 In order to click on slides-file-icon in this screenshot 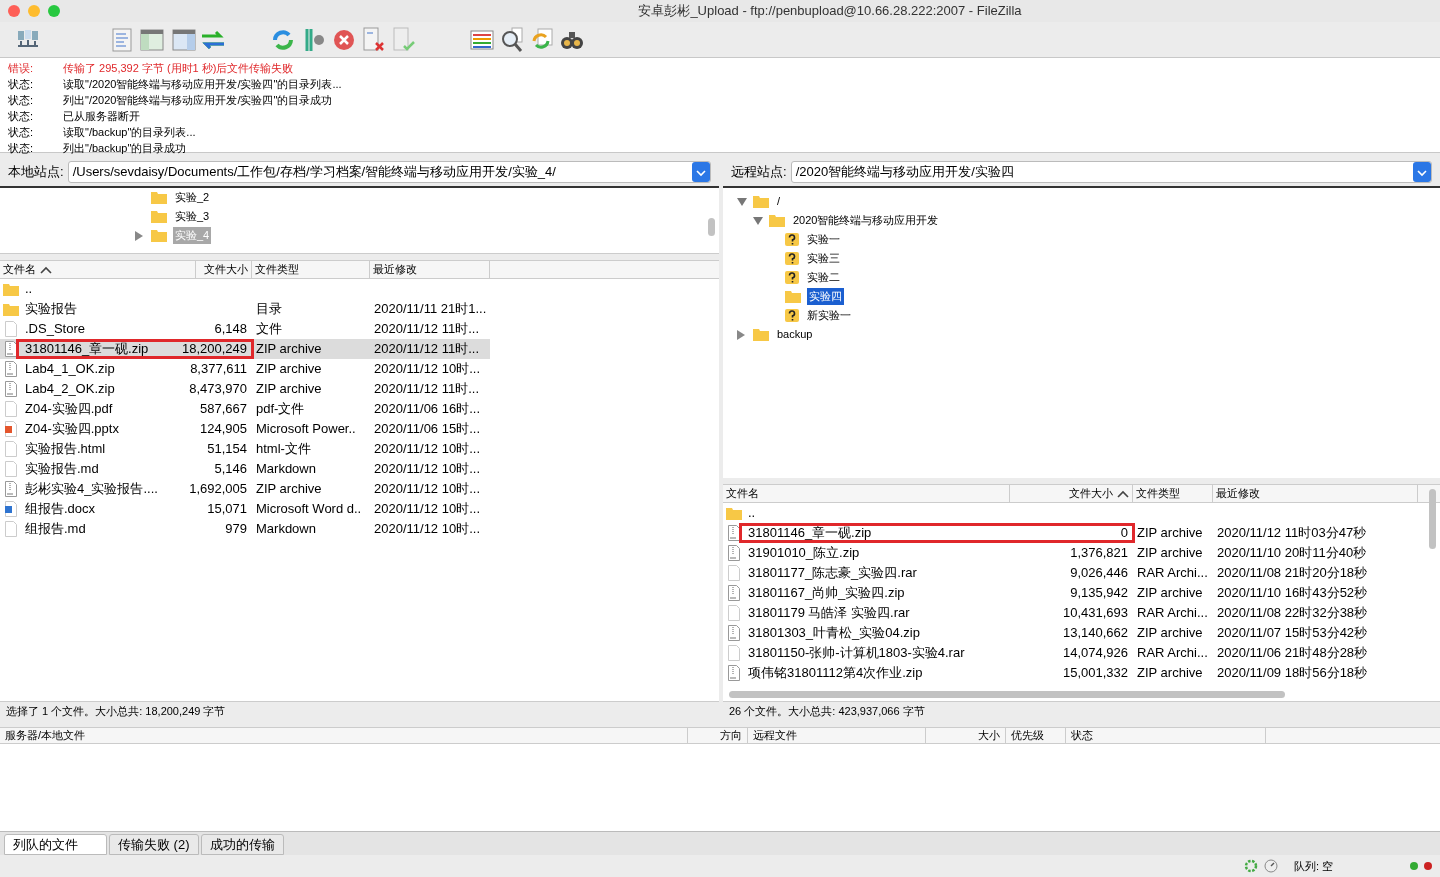, I will do `click(11, 429)`.